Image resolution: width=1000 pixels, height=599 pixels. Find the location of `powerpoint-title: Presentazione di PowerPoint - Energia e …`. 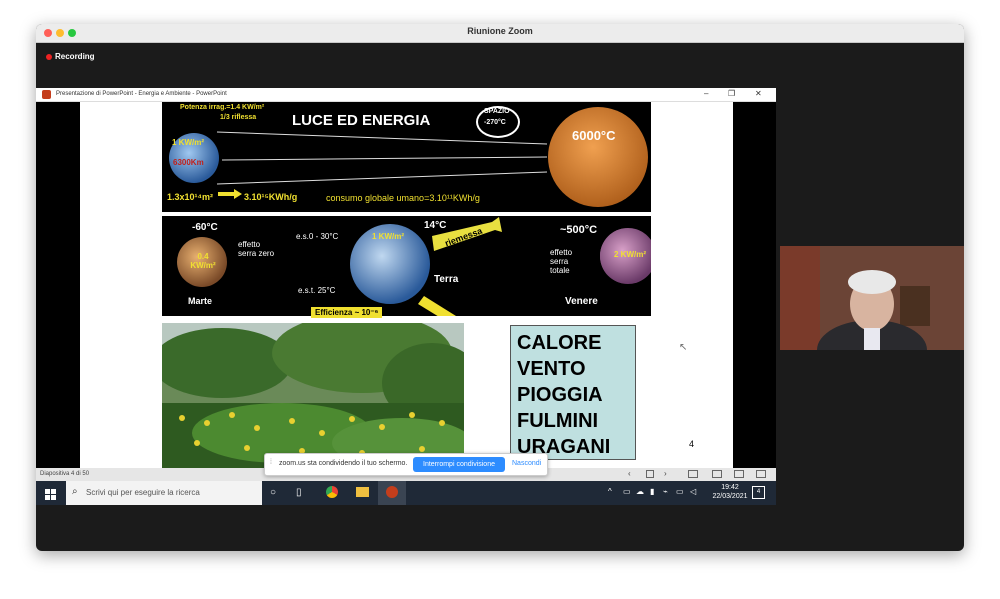

powerpoint-title: Presentazione di PowerPoint - Energia e … is located at coordinates (141, 94).